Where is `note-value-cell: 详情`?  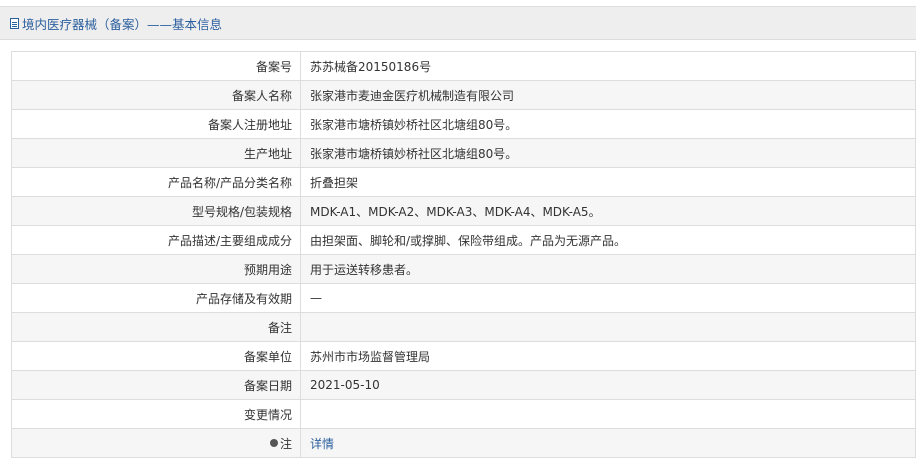
note-value-cell: 详情 is located at coordinates (608, 443).